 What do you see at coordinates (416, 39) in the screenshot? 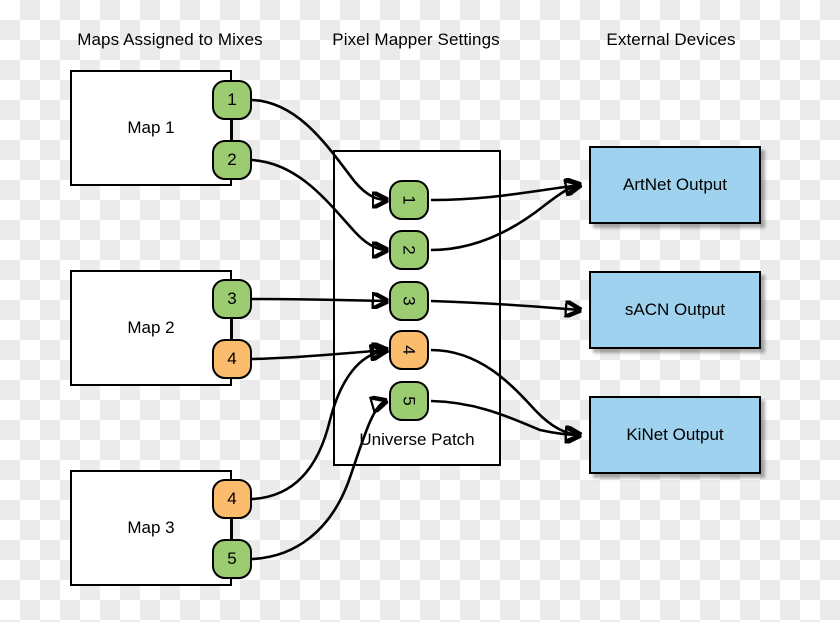
I see `column-title-pixel-mapper: Pixel Mapper Settings` at bounding box center [416, 39].